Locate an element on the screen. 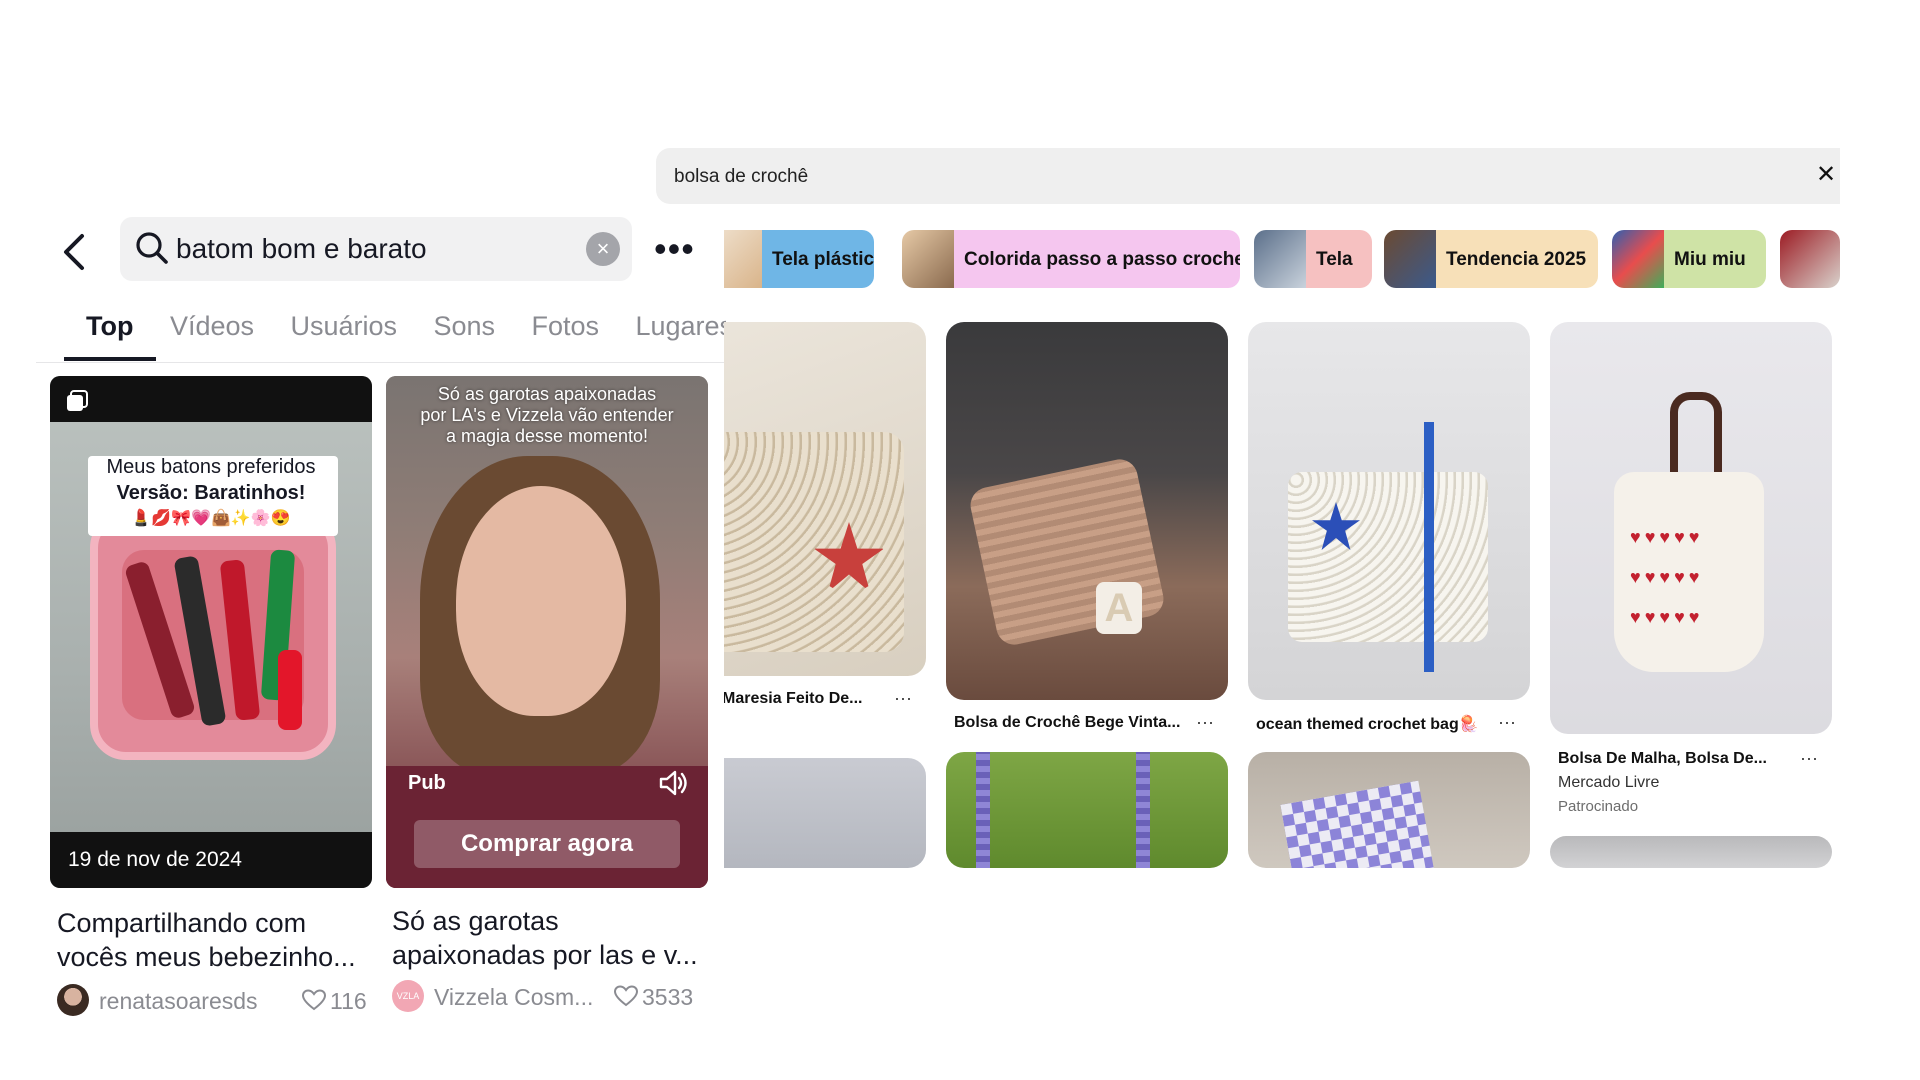 Image resolution: width=1920 pixels, height=1080 pixels. overlay-caption-line: Meus batons preferidos is located at coordinates (211, 467).